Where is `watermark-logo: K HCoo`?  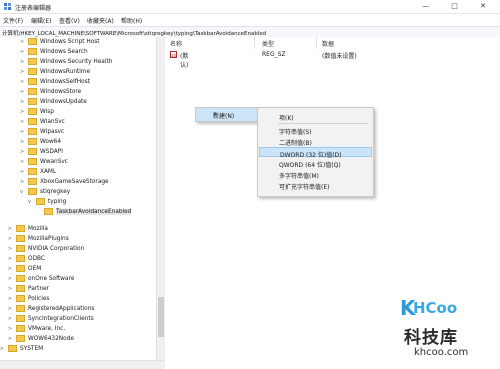 watermark-logo: K HCoo is located at coordinates (429, 308).